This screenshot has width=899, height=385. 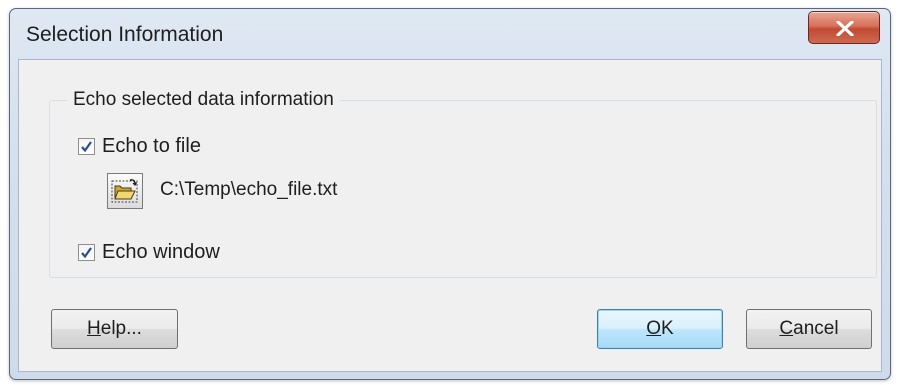 I want to click on open-folder-icon, so click(x=124, y=191).